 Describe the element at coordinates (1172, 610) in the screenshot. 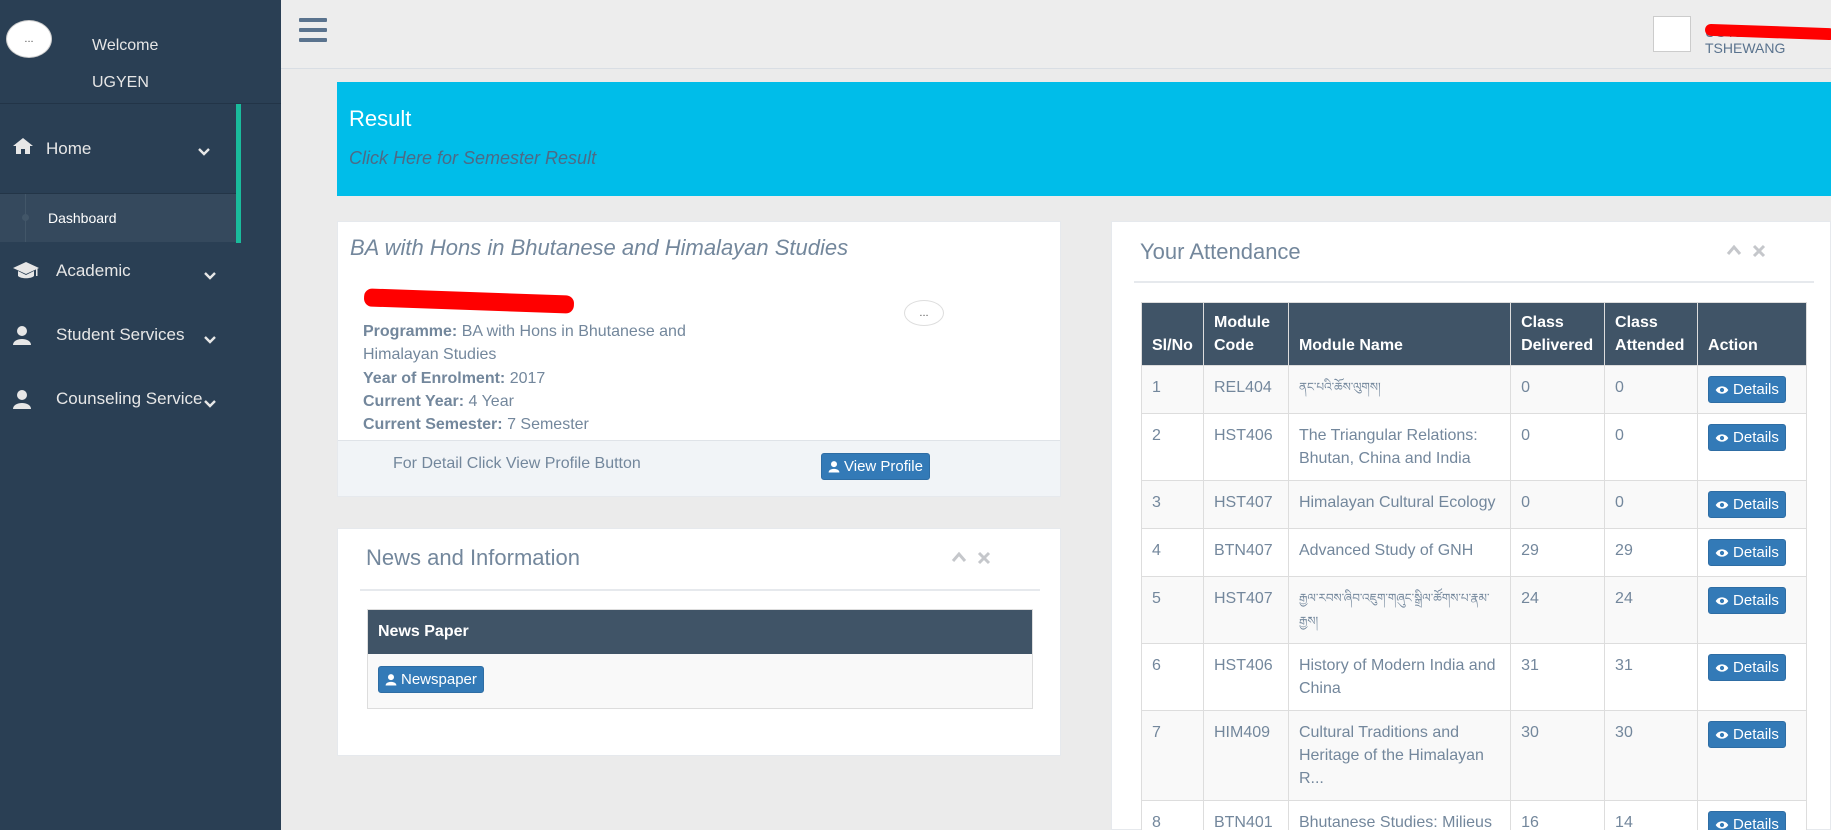

I see `cell-sl-no: 5` at that location.